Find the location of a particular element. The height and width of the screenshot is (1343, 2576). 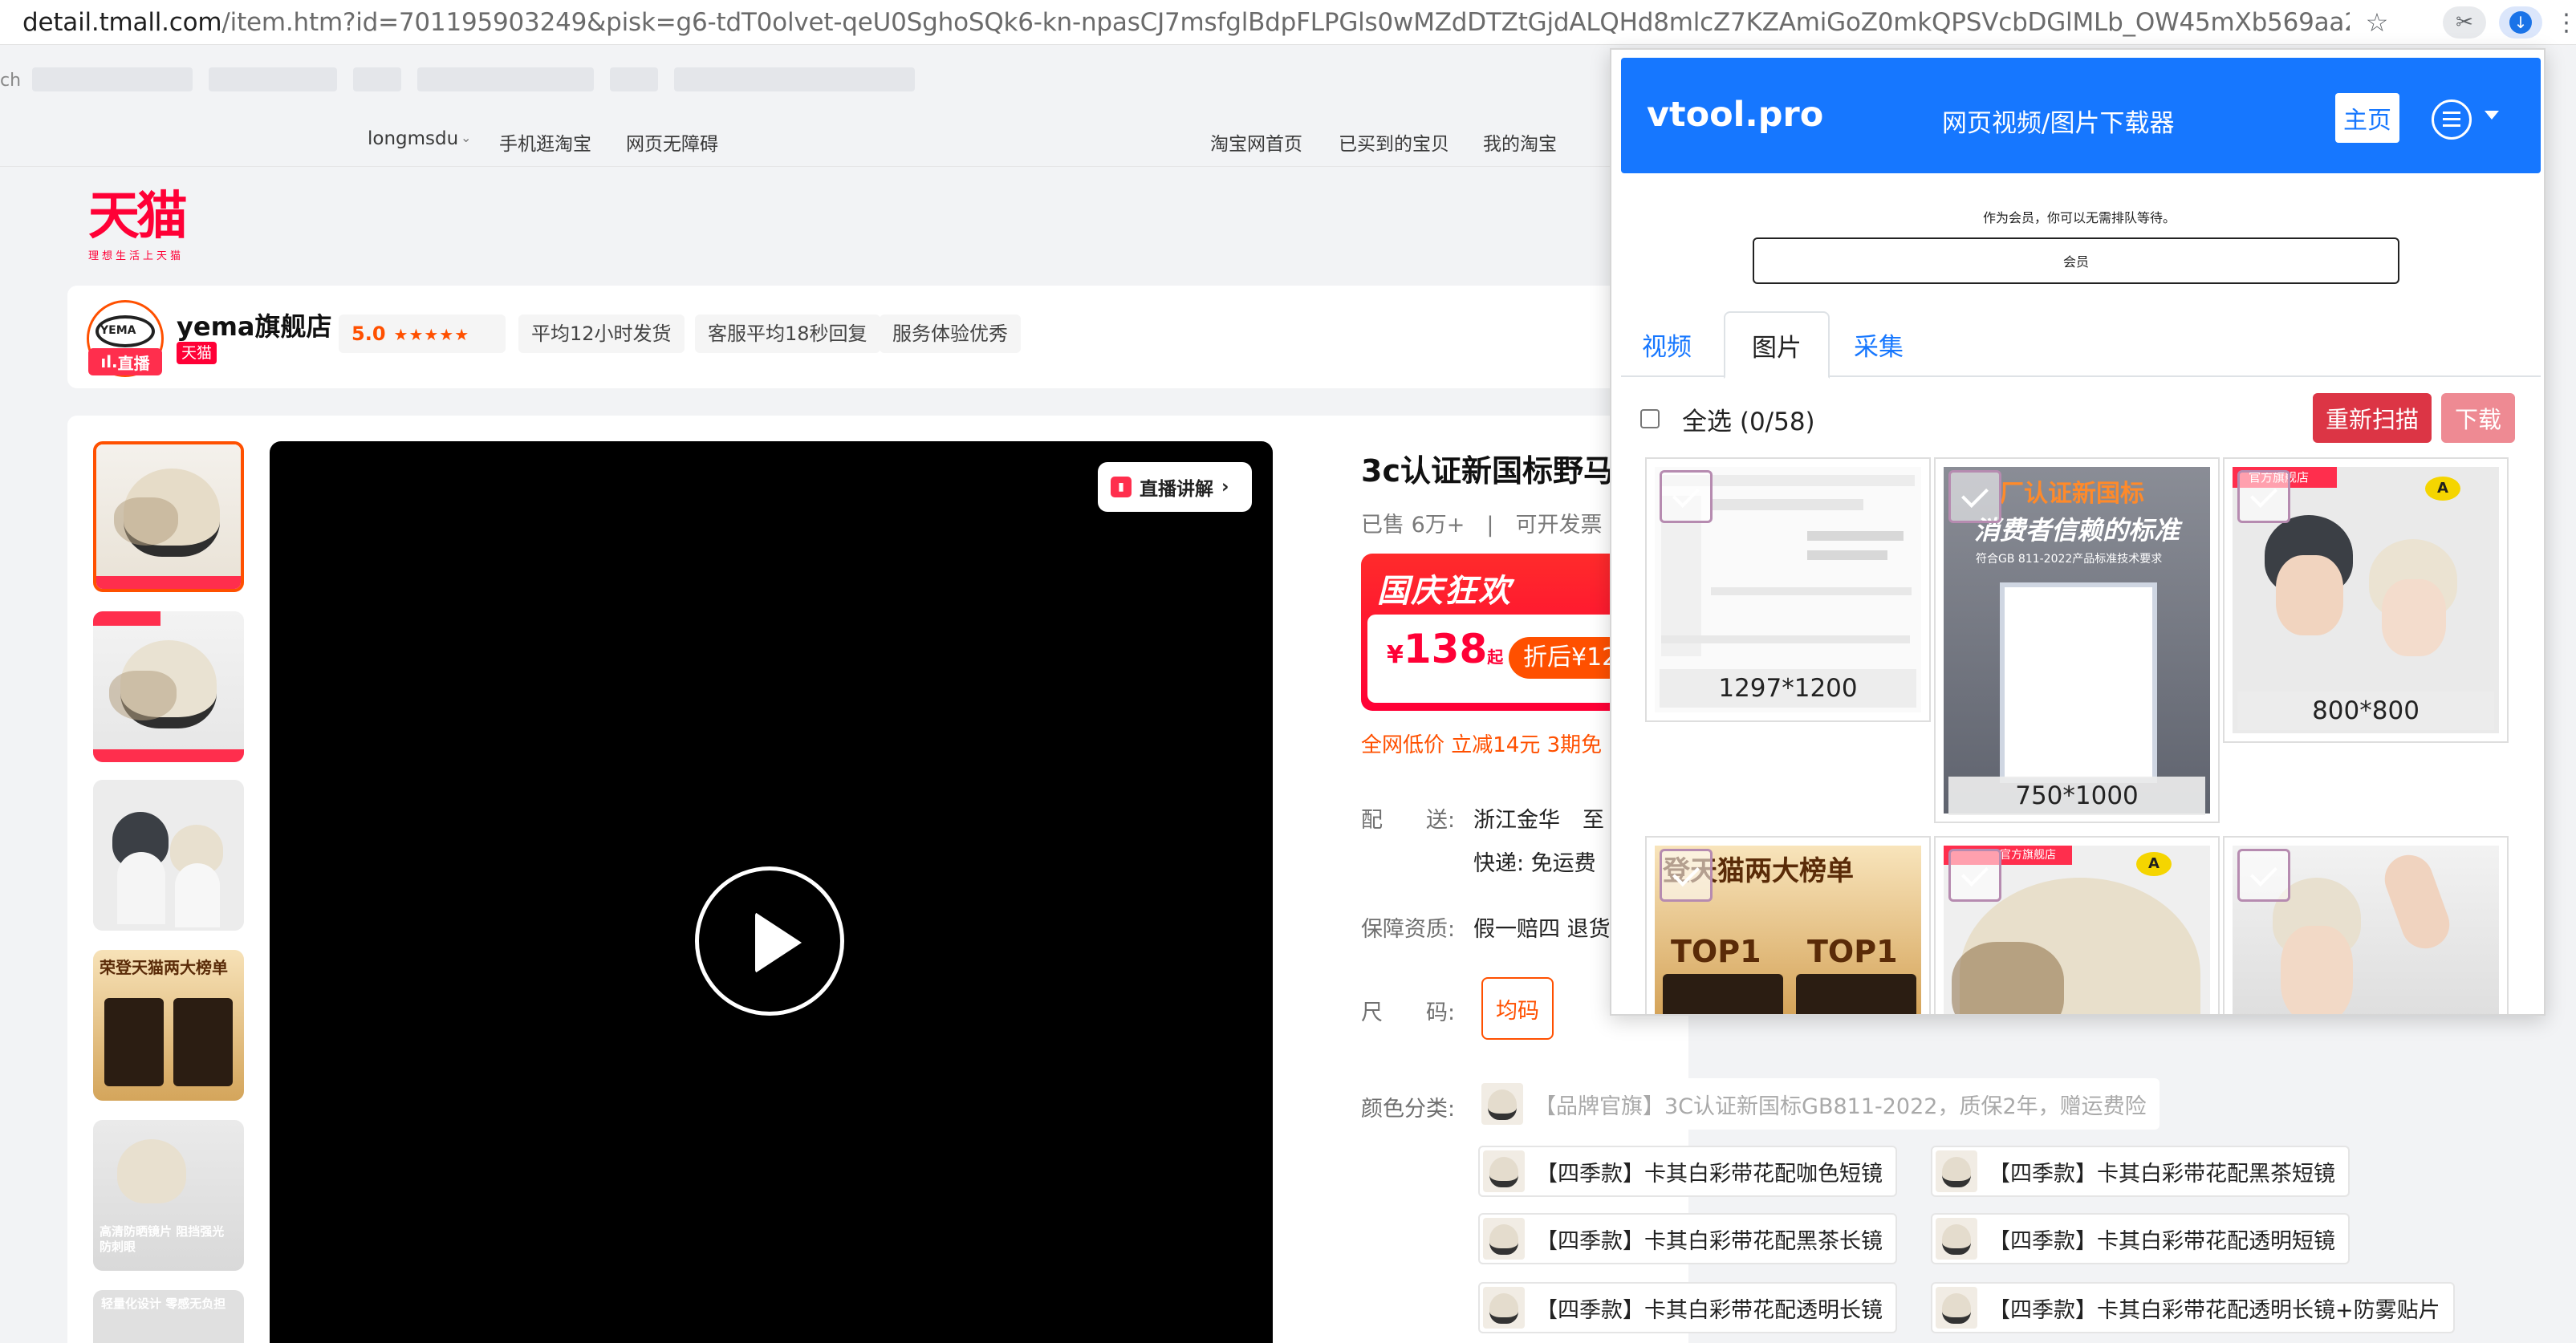

color-option: 【四季款】卡其白彩带花配黑茶短镜 is located at coordinates (2140, 1172).